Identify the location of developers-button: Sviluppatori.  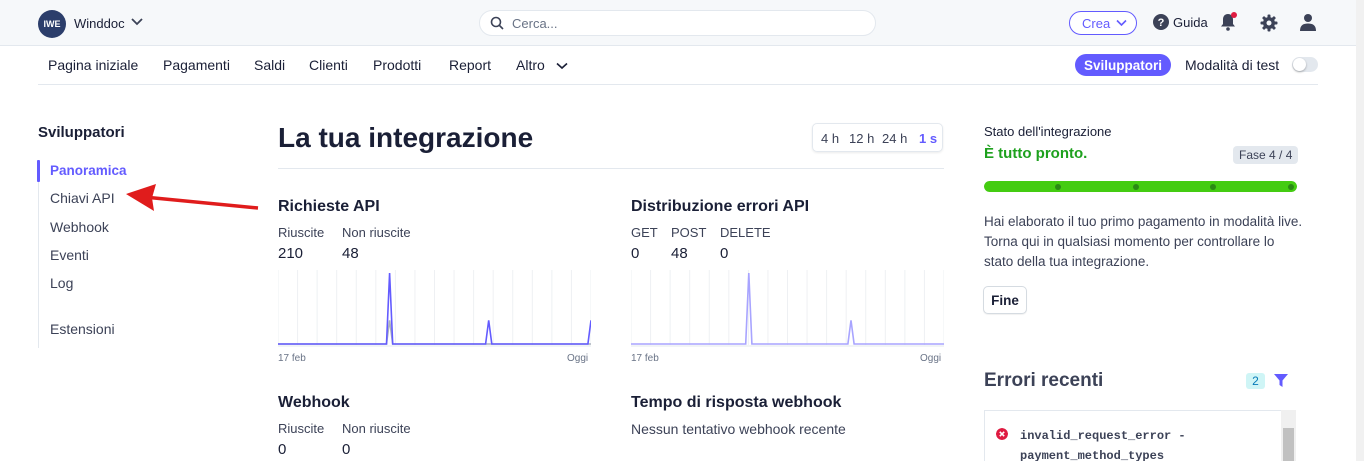
(1123, 65).